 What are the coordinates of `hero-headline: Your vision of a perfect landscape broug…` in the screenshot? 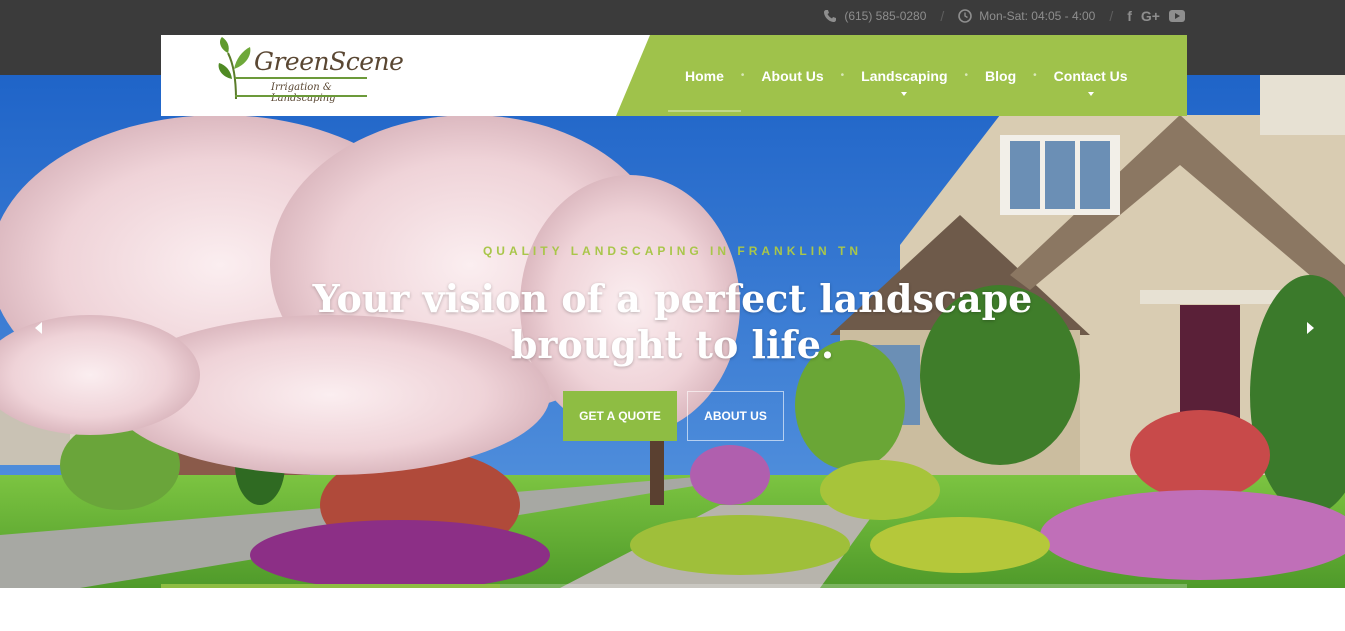 It's located at (672, 322).